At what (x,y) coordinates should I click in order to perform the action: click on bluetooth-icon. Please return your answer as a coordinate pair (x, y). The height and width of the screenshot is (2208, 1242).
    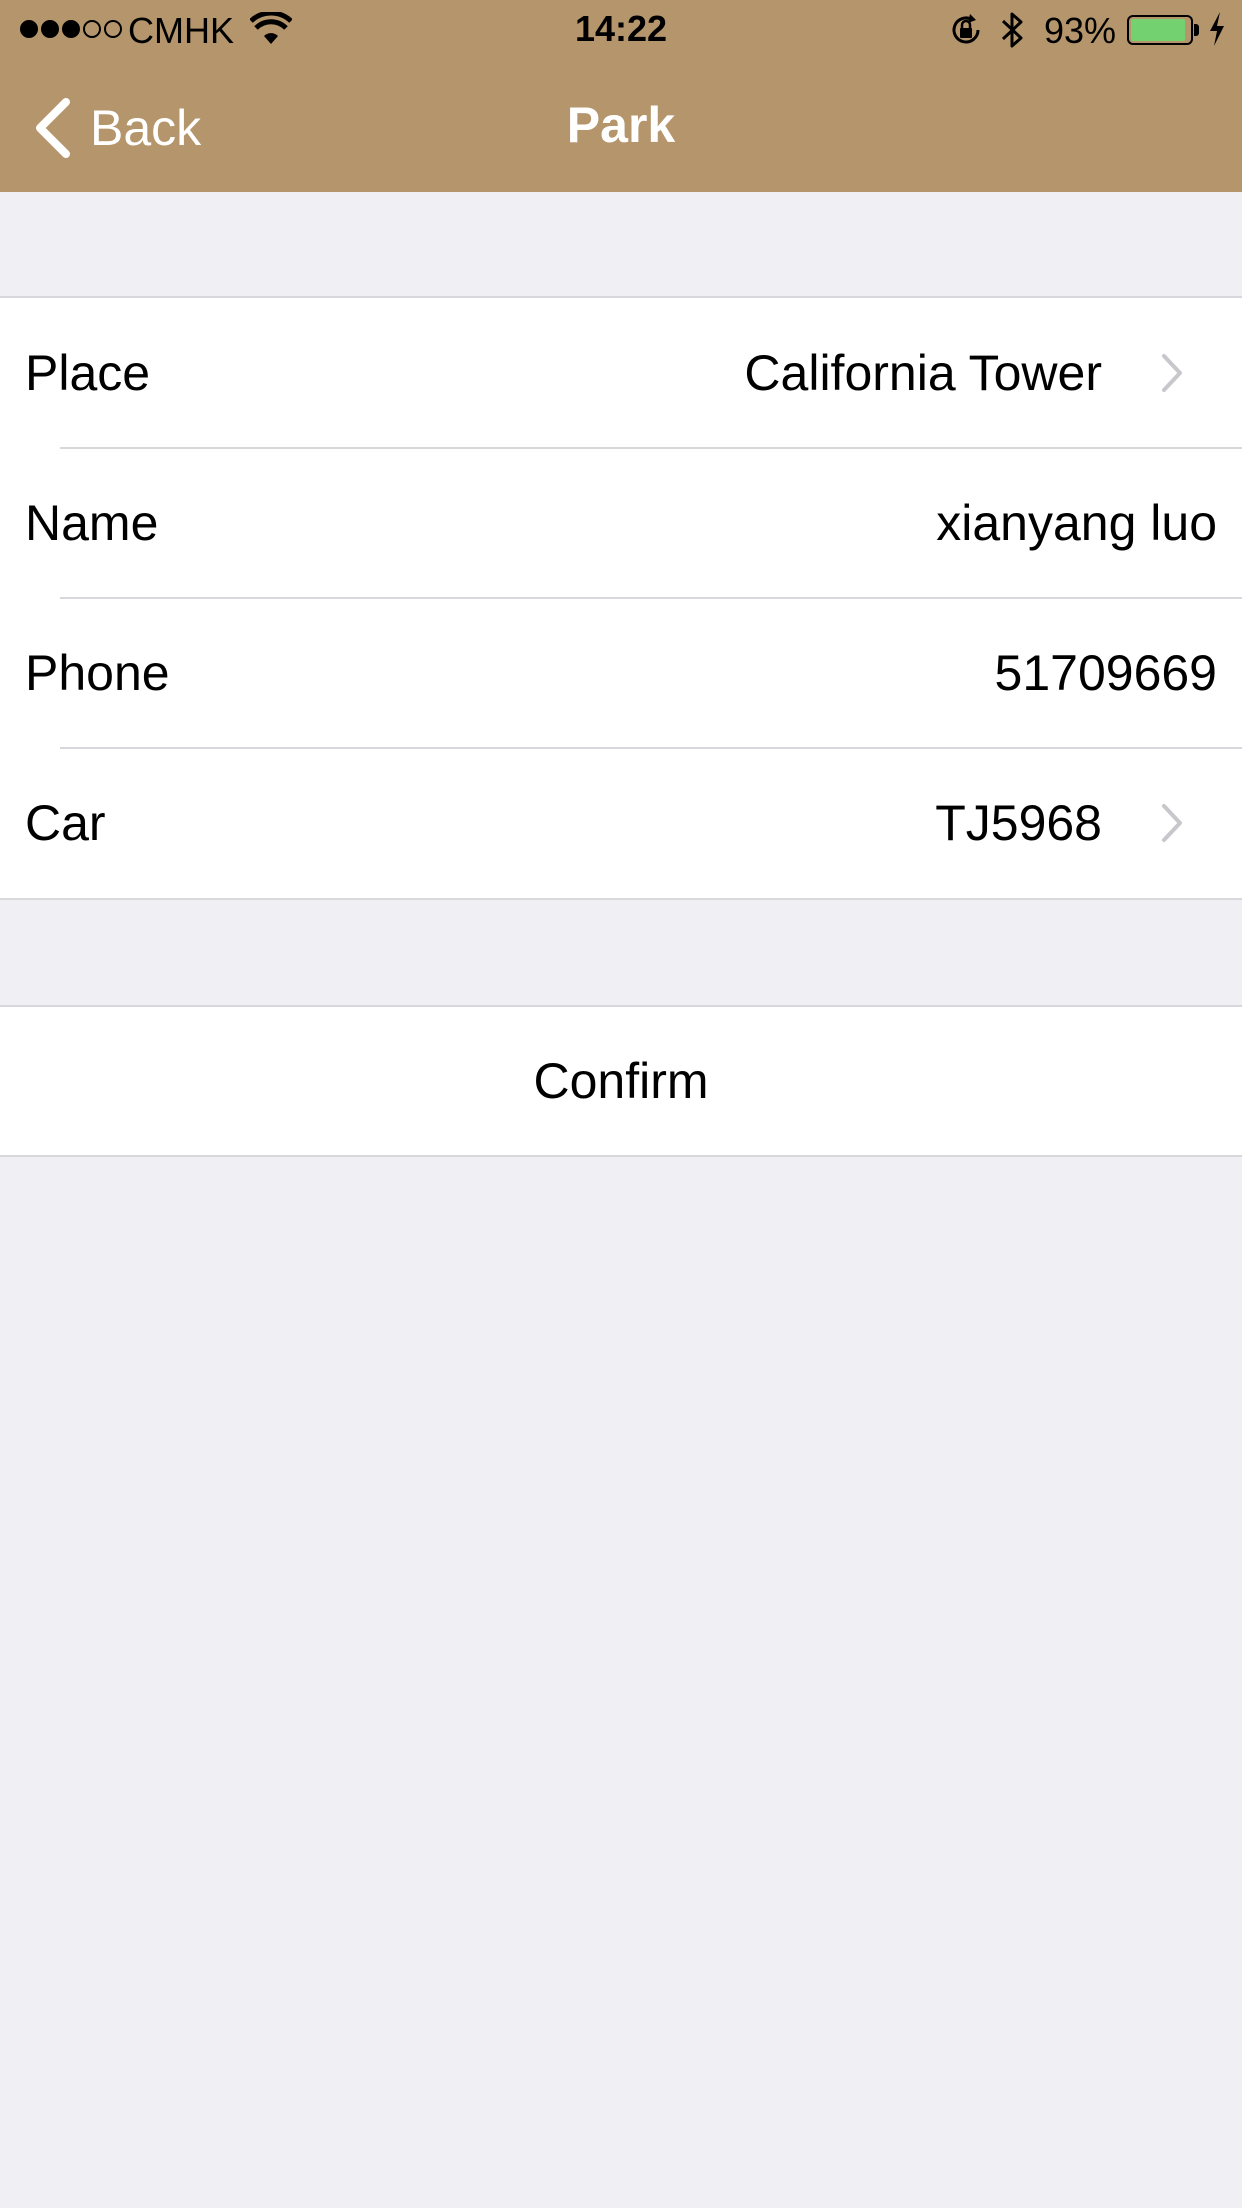
    Looking at the image, I should click on (1012, 30).